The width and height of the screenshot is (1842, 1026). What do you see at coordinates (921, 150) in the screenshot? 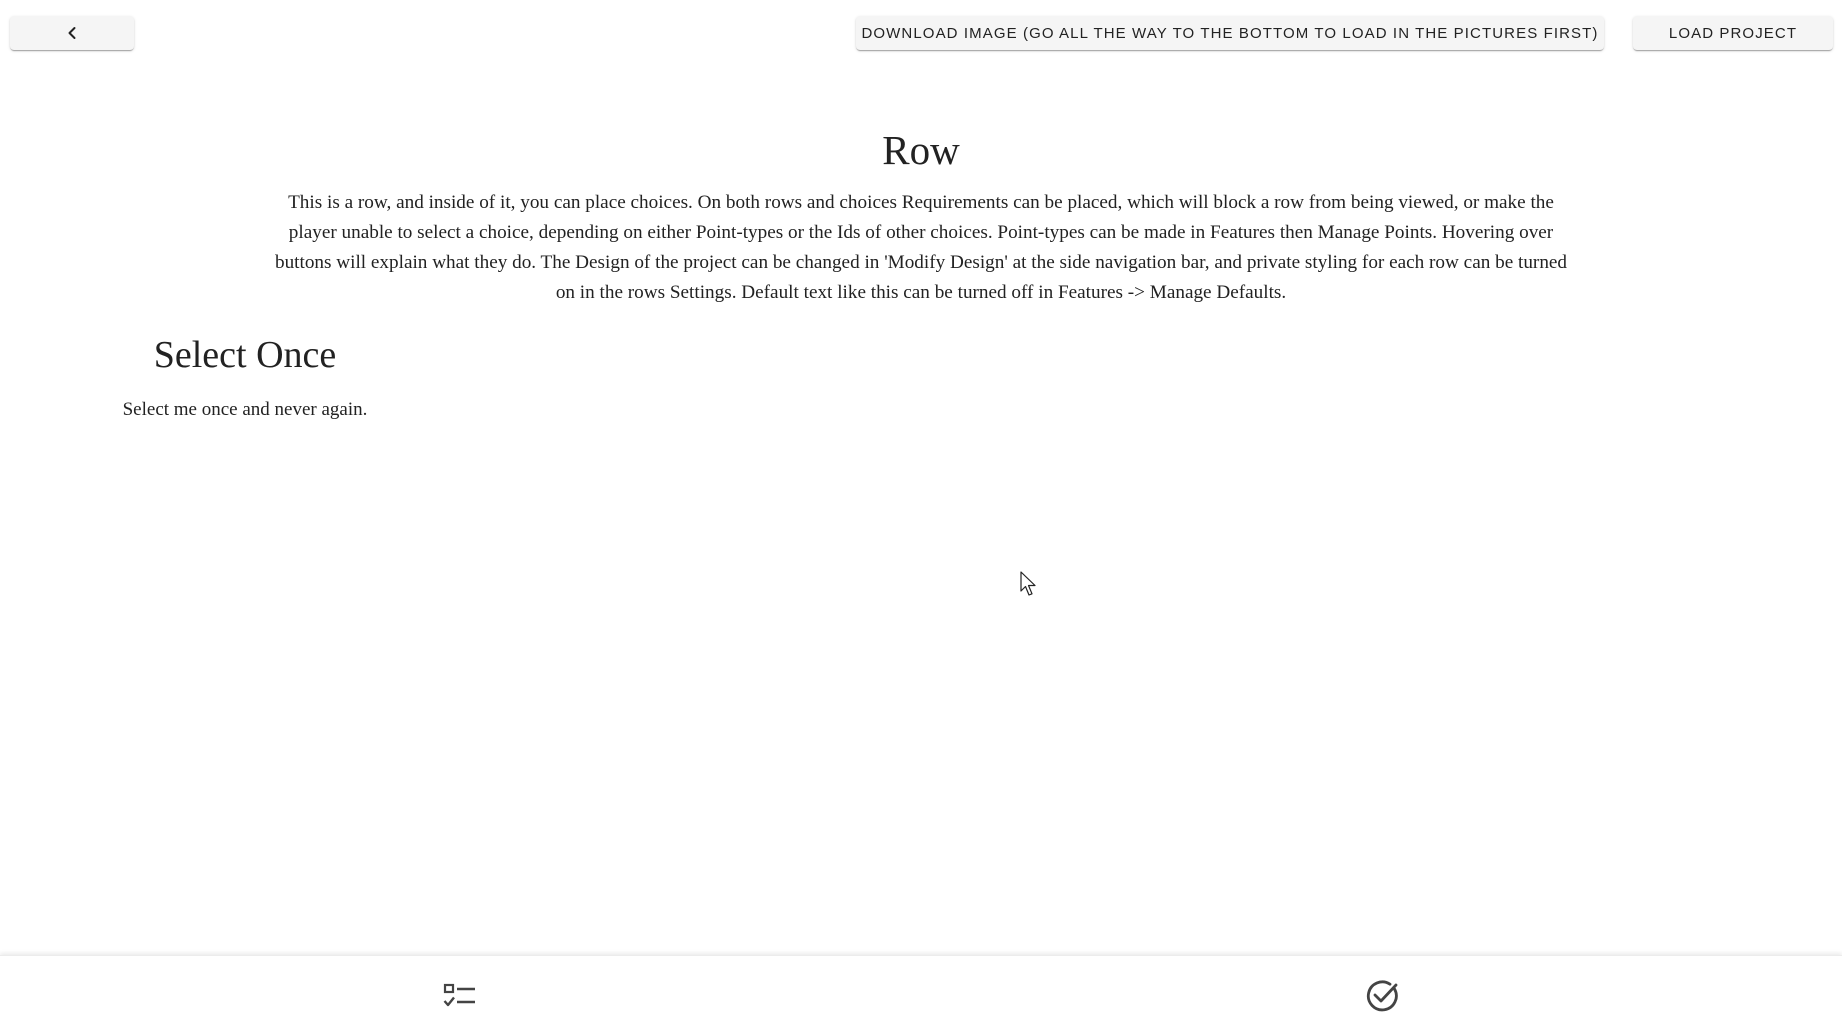
I see `row-title: Row` at bounding box center [921, 150].